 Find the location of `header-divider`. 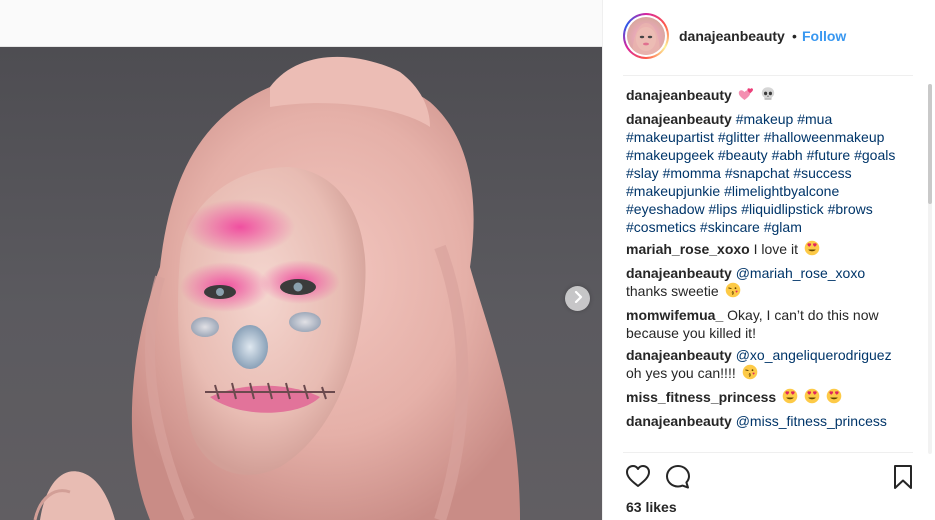

header-divider is located at coordinates (768, 75).